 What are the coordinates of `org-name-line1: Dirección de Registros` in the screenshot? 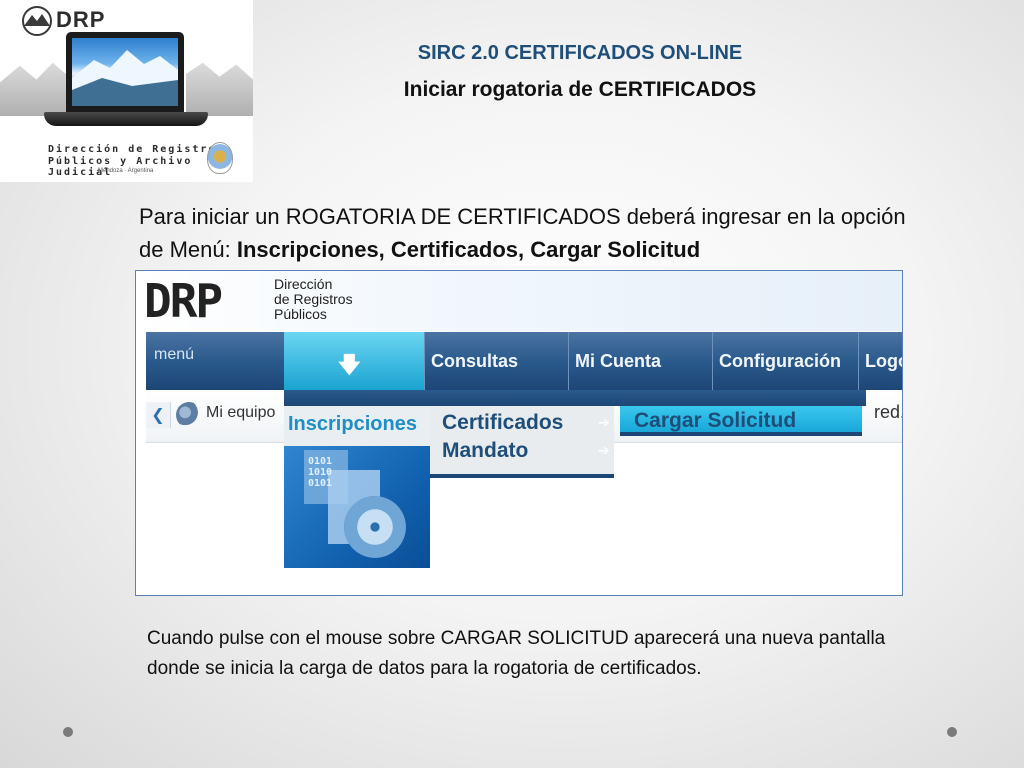 It's located at (136, 149).